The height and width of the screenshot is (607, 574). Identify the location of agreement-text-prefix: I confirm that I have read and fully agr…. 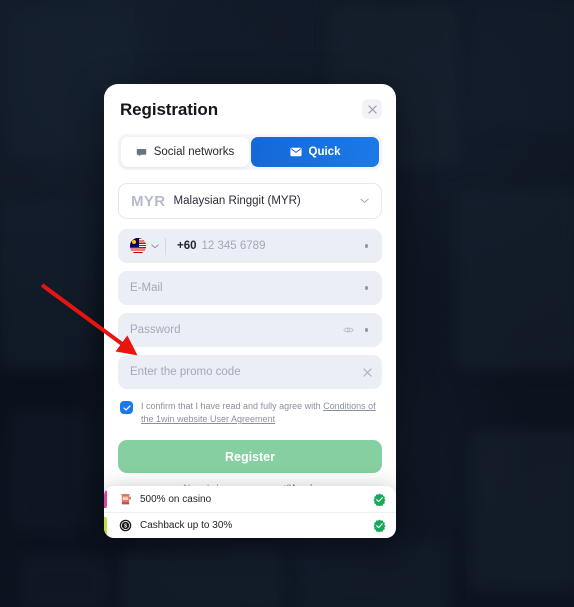
(232, 406).